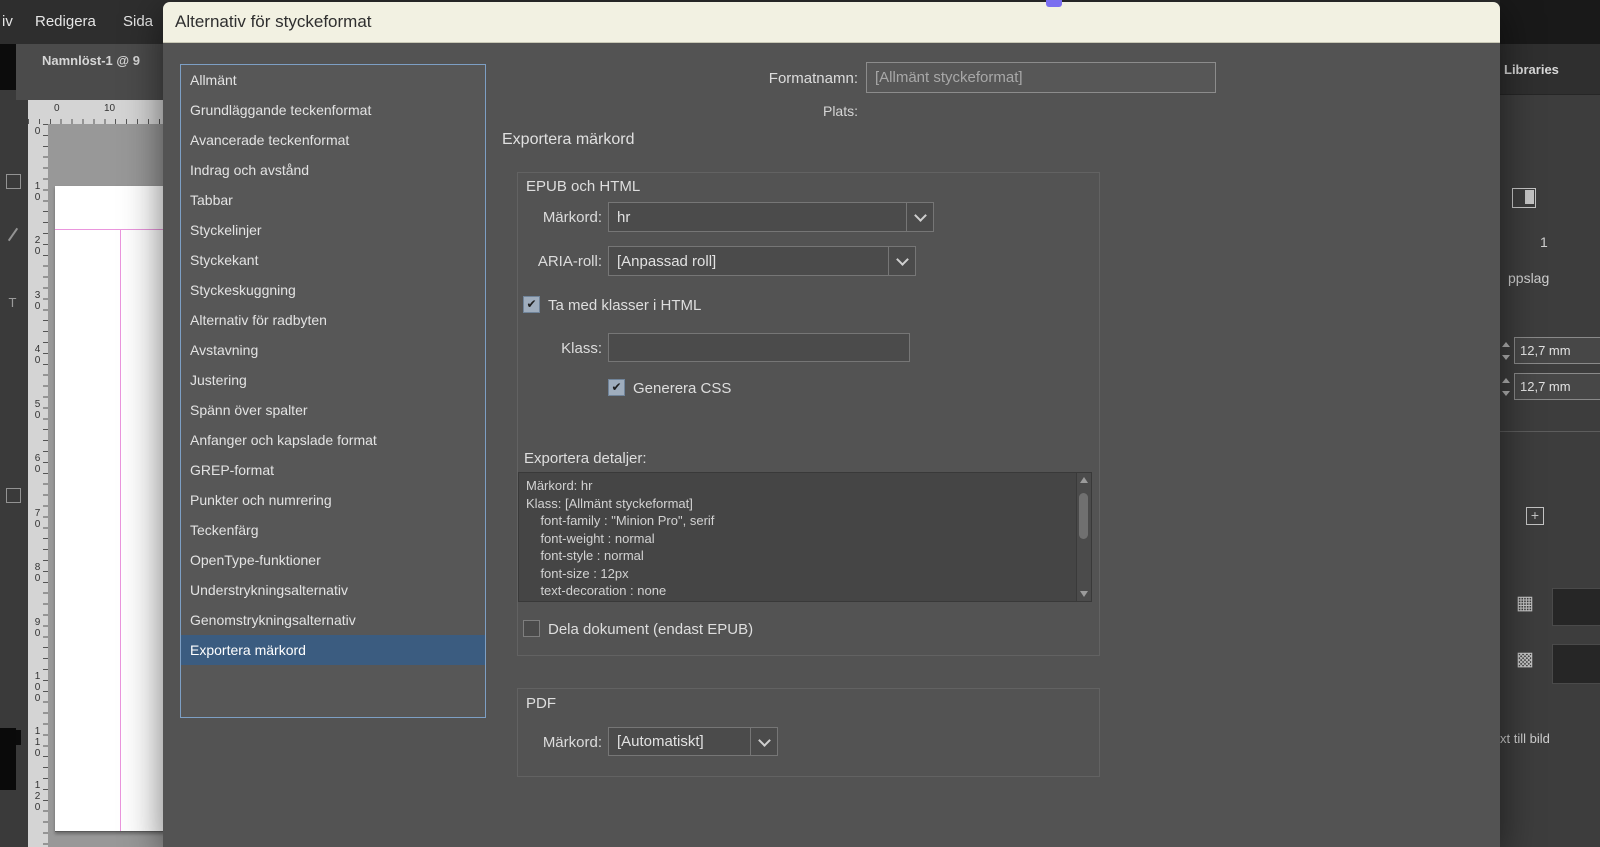 This screenshot has height=847, width=1600. I want to click on grid-icon: ▩, so click(1525, 660).